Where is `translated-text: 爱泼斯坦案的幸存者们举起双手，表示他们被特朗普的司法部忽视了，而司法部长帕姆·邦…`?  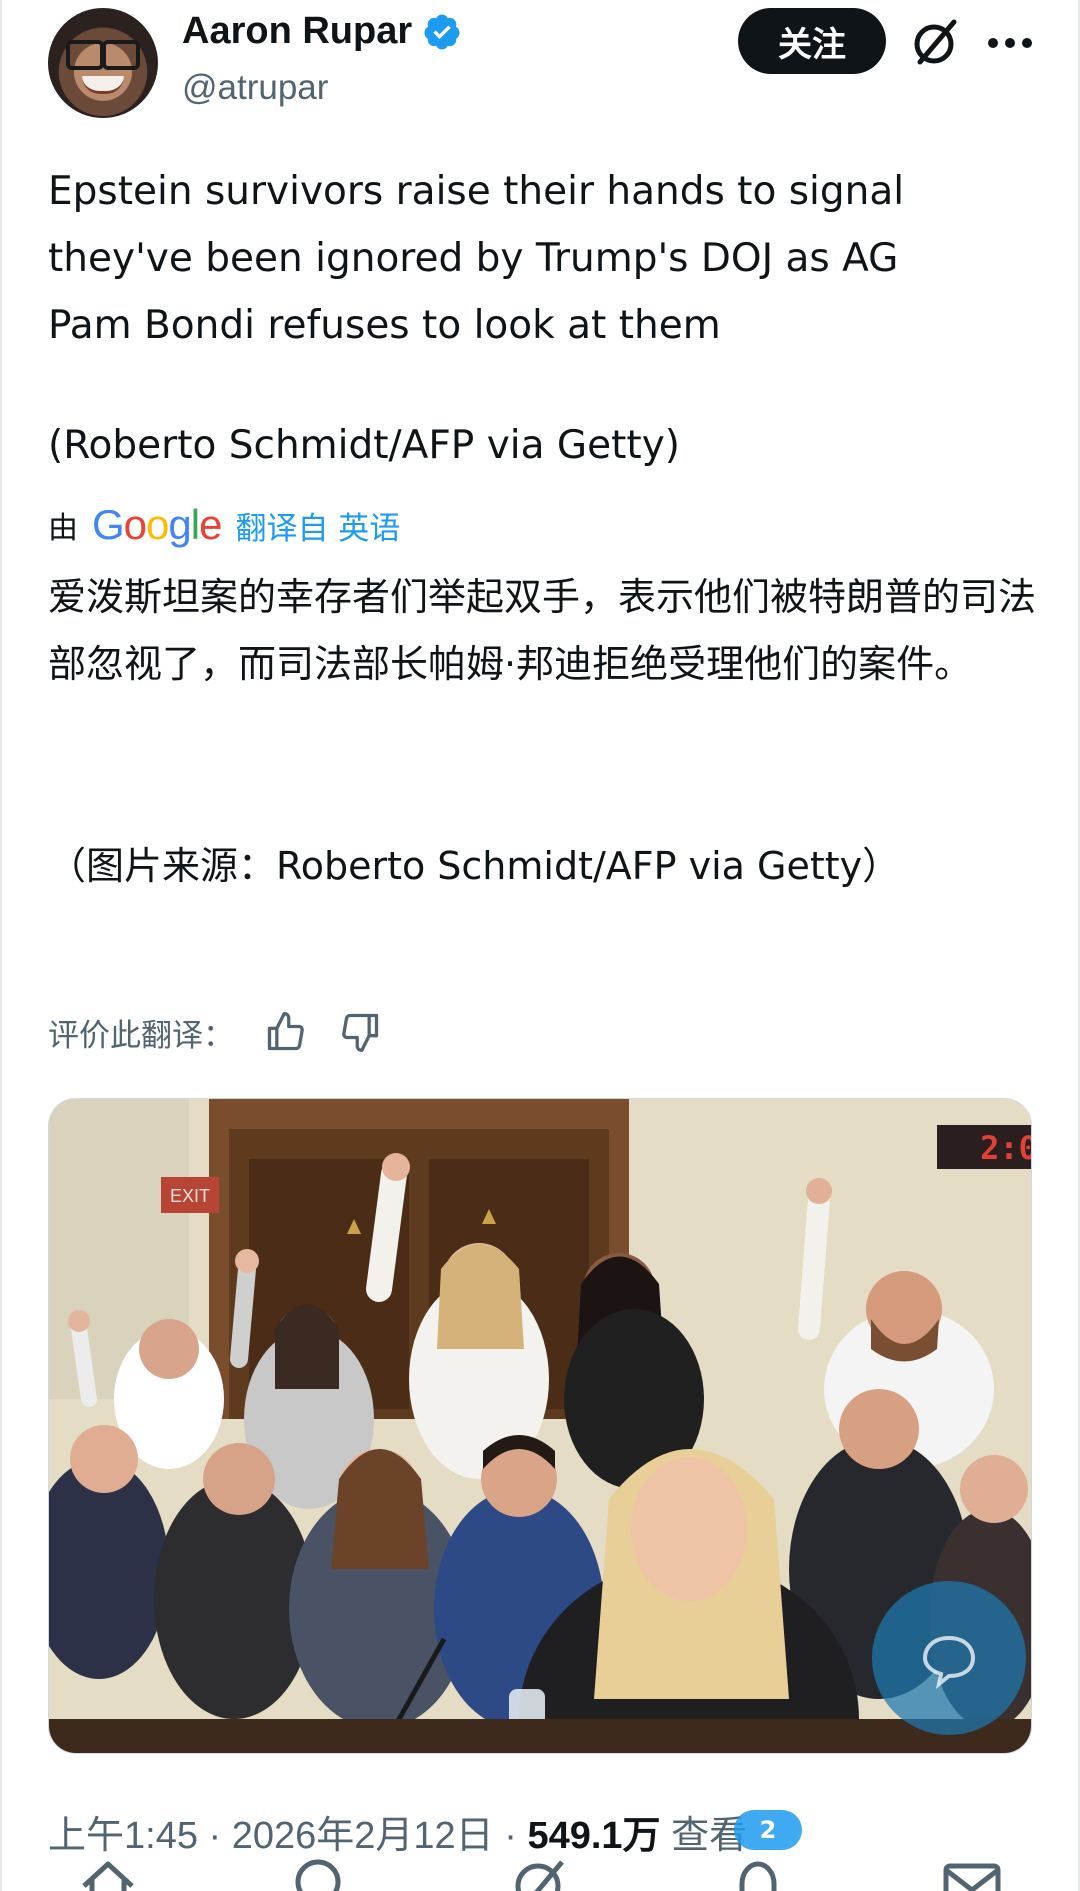 translated-text: 爱泼斯坦案的幸存者们举起双手，表示他们被特朗普的司法部忽视了，而司法部长帕姆·邦… is located at coordinates (542, 630).